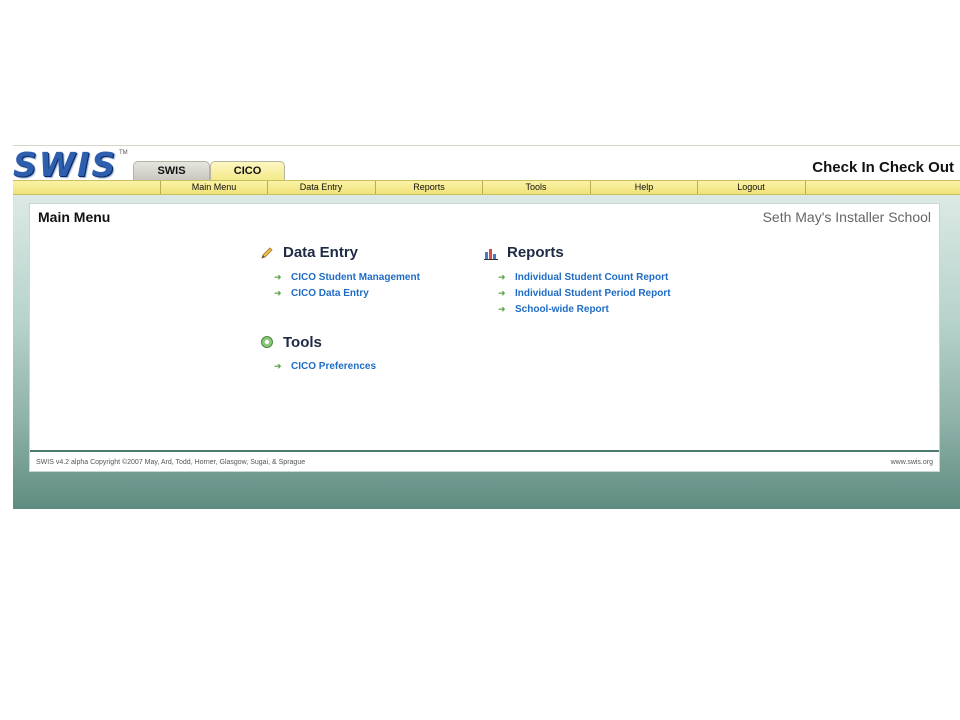 The width and height of the screenshot is (960, 720). I want to click on link-cico-data-entry: ➔ CICO Data Entry, so click(321, 293).